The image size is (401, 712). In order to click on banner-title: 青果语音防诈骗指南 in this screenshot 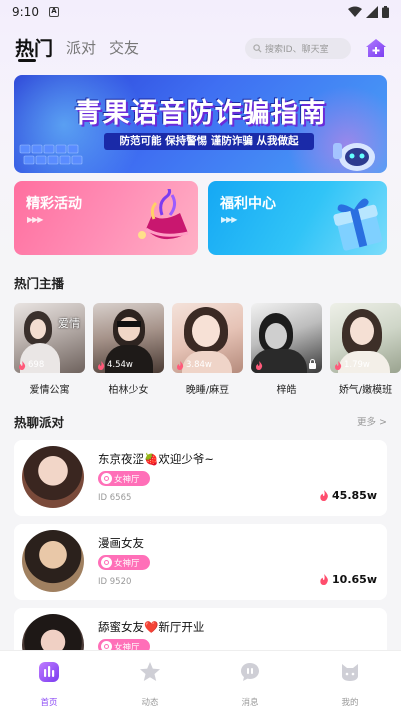, I will do `click(200, 113)`.